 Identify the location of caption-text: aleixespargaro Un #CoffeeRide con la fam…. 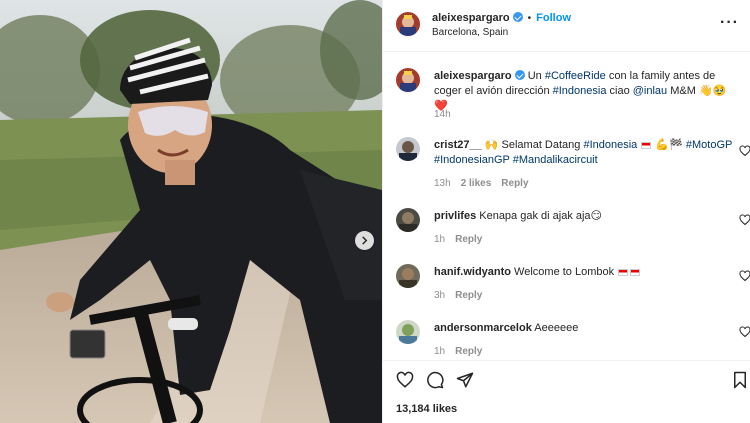
(580, 91).